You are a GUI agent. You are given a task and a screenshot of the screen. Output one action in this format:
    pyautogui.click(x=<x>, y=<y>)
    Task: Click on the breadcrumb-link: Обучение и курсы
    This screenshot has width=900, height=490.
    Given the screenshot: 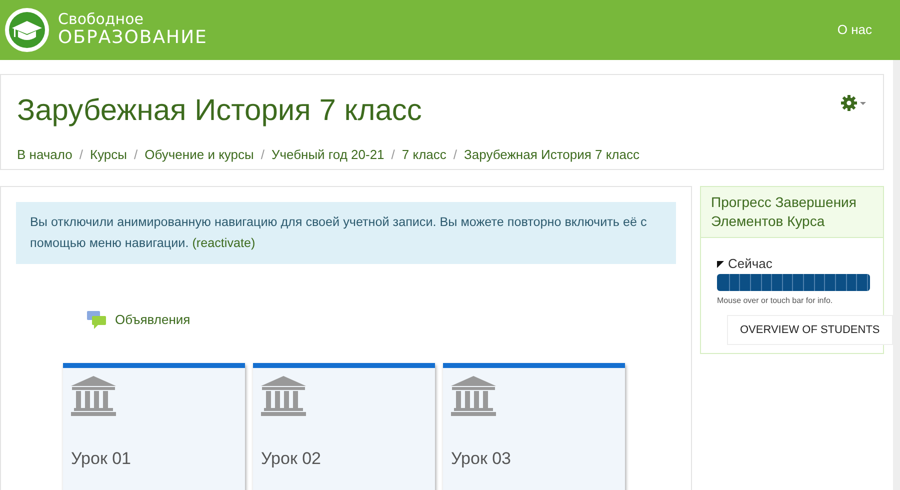 What is the action you would take?
    pyautogui.click(x=199, y=154)
    